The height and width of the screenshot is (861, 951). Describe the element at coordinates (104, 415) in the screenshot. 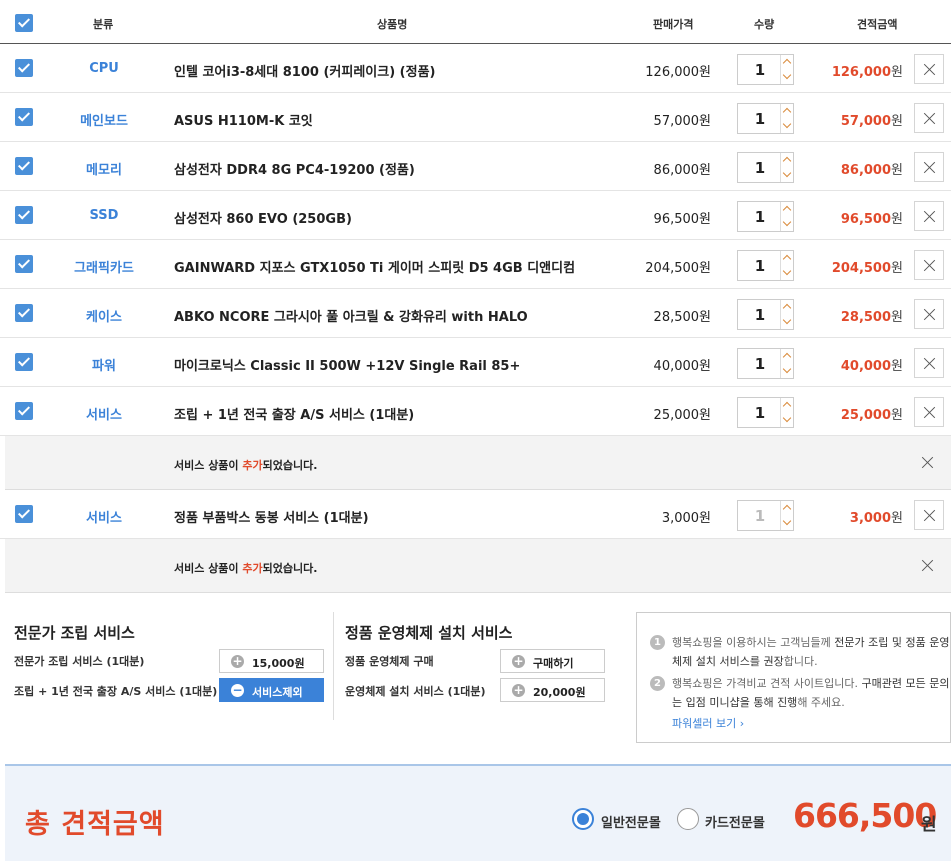

I see `row-category: 서비스` at that location.